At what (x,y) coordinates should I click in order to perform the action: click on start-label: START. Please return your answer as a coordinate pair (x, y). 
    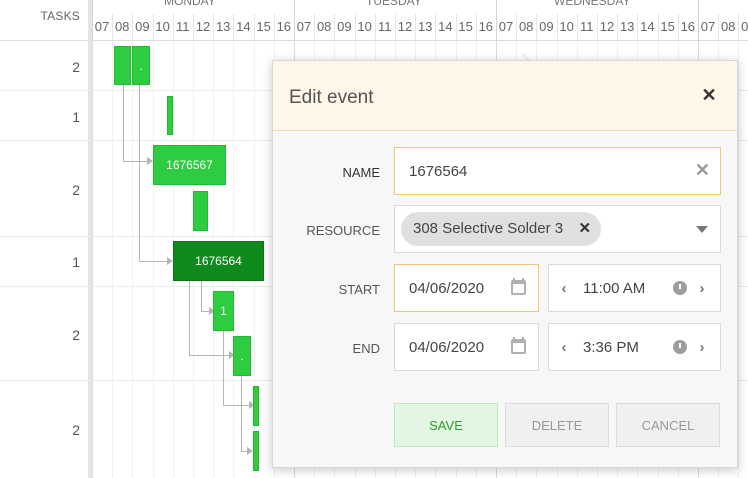
    Looking at the image, I should click on (359, 289).